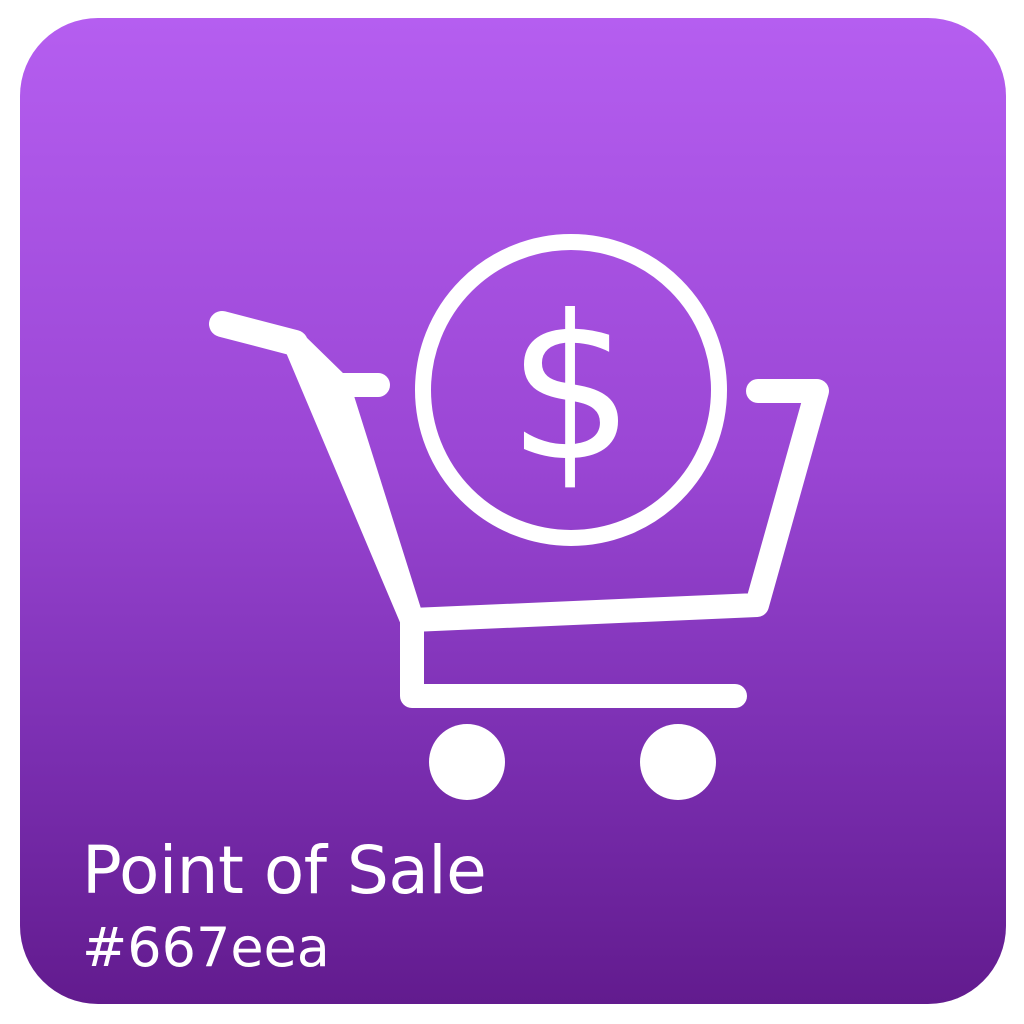  What do you see at coordinates (206, 947) in the screenshot?
I see `color-code-label: #667eea` at bounding box center [206, 947].